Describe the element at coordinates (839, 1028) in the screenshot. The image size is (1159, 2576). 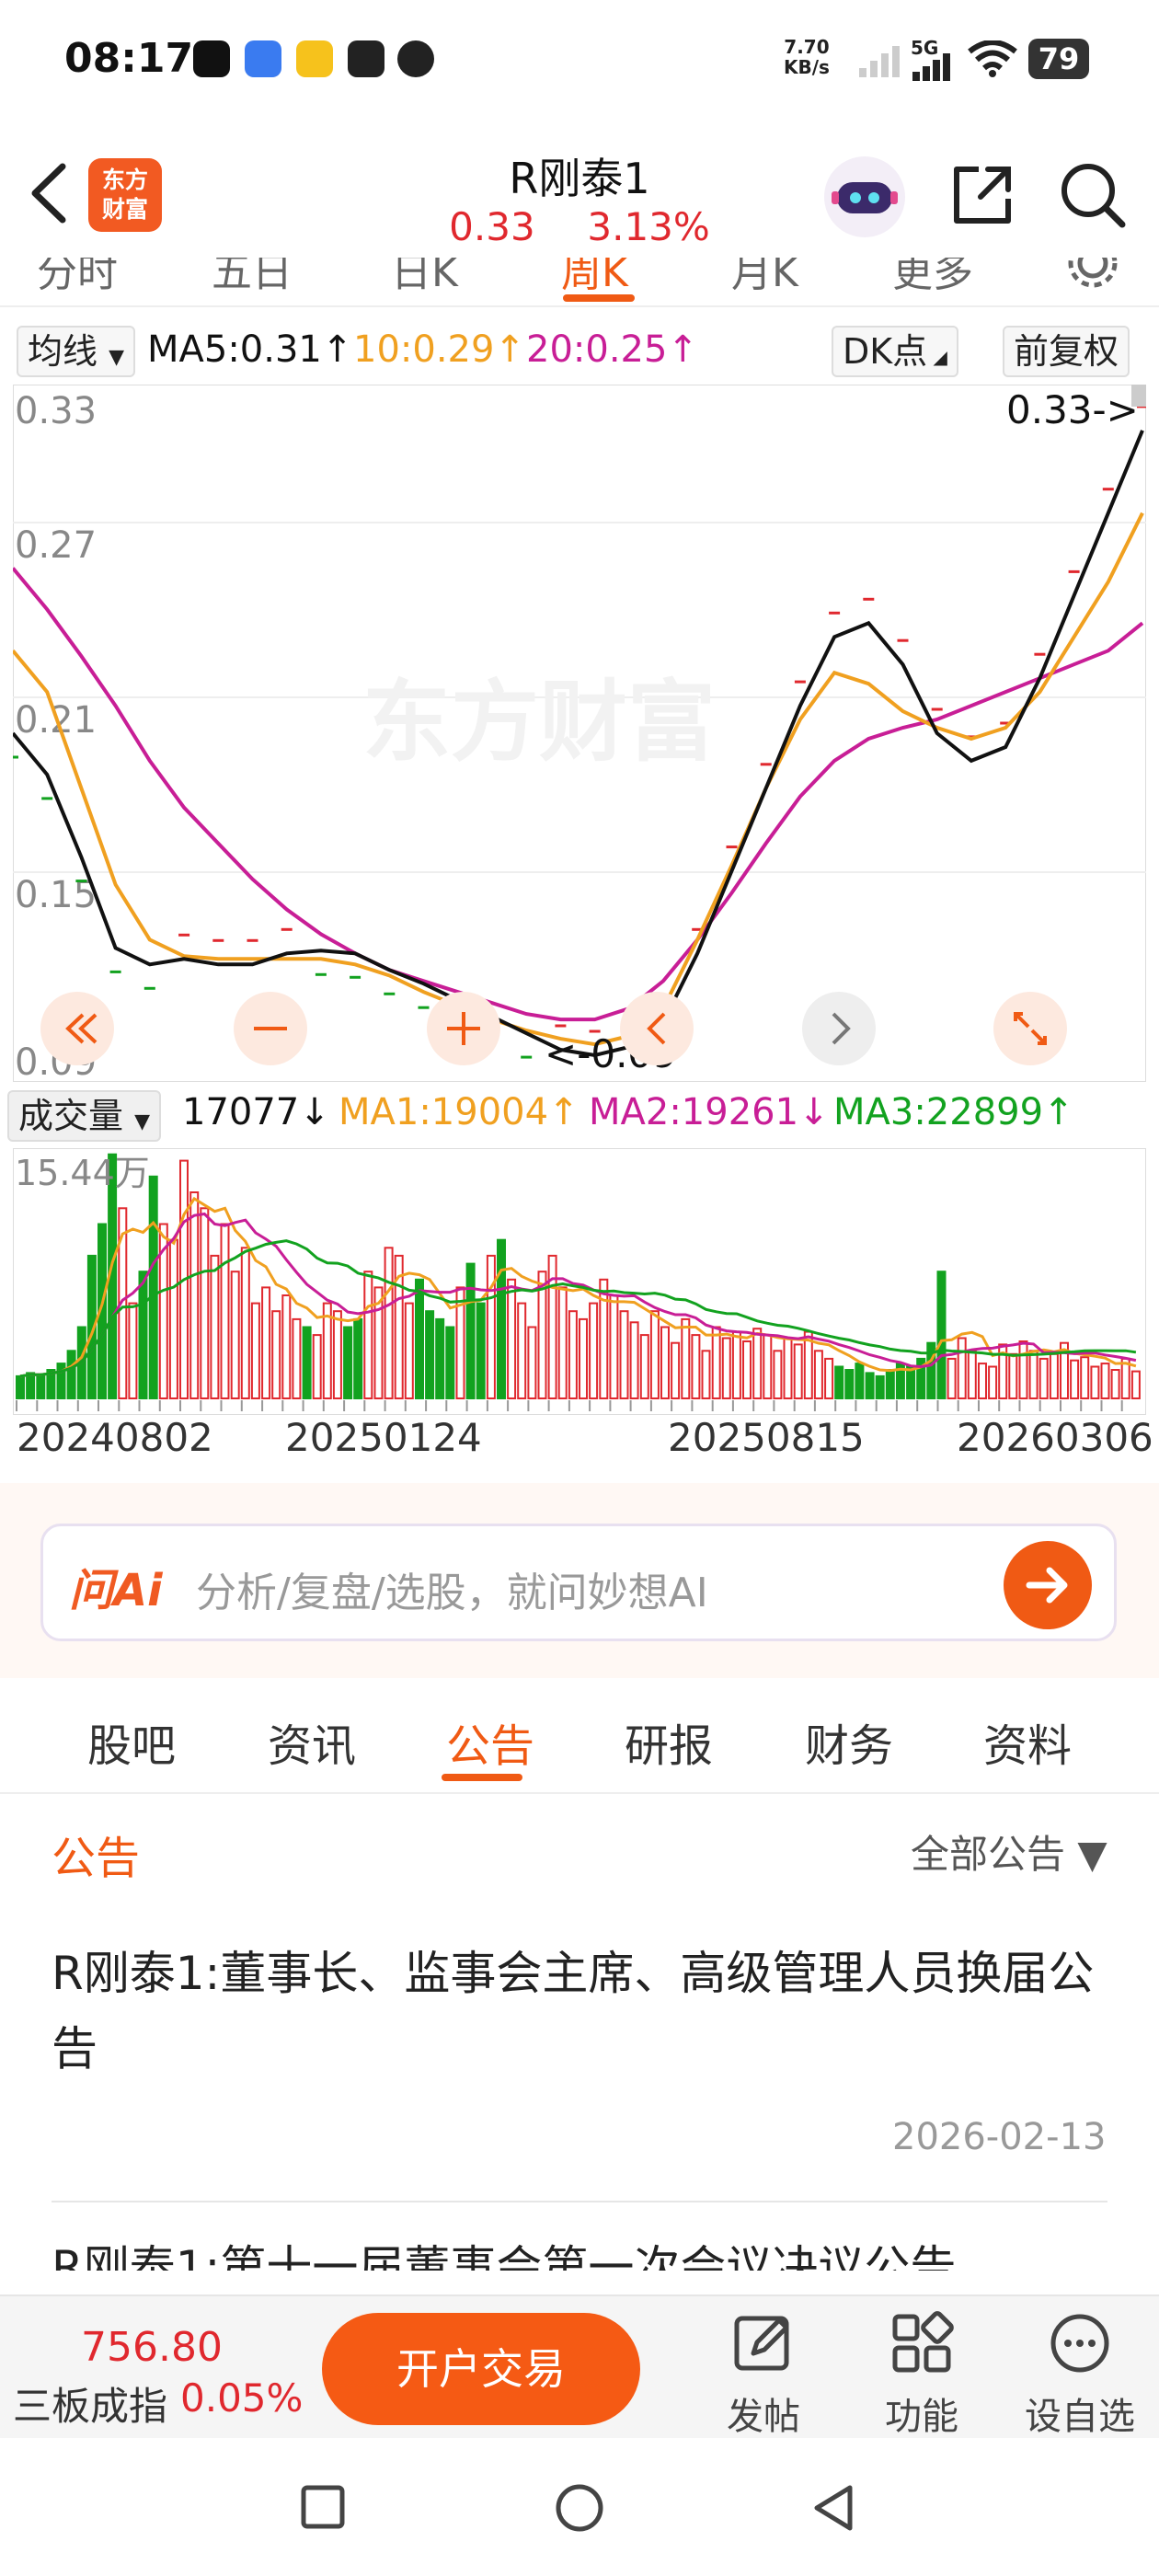
I see `scroll-right-button` at that location.